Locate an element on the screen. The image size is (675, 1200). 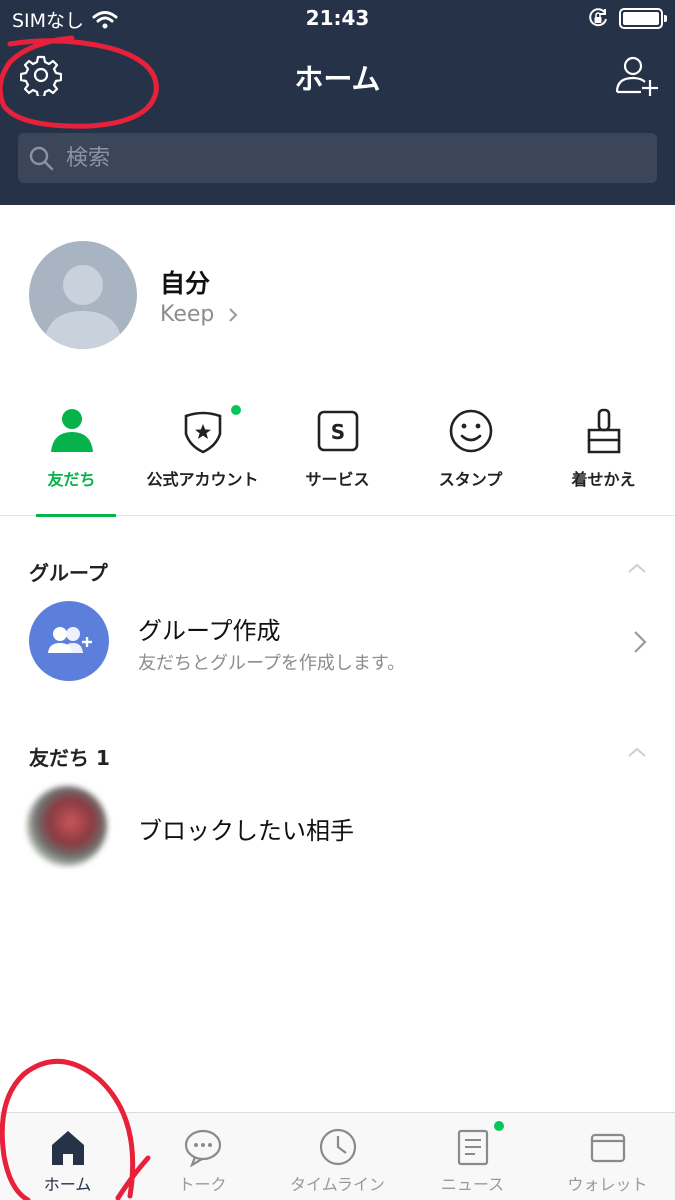
battery-icon is located at coordinates (643, 18).